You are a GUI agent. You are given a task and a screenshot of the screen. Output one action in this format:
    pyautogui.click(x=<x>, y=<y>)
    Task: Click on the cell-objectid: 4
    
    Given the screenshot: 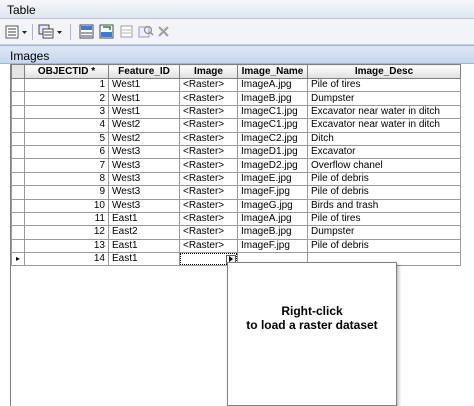 What is the action you would take?
    pyautogui.click(x=66, y=125)
    